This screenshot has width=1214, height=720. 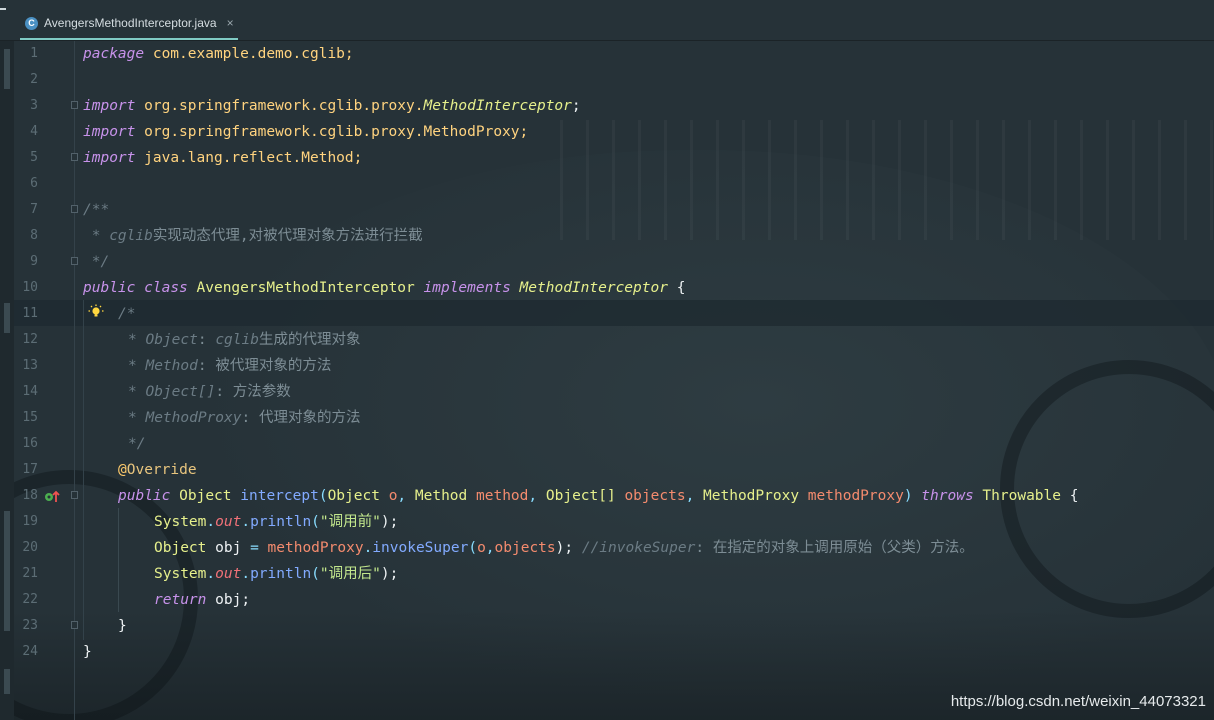 I want to click on code-line-1: package com.example.demo.cglib;, so click(x=218, y=54).